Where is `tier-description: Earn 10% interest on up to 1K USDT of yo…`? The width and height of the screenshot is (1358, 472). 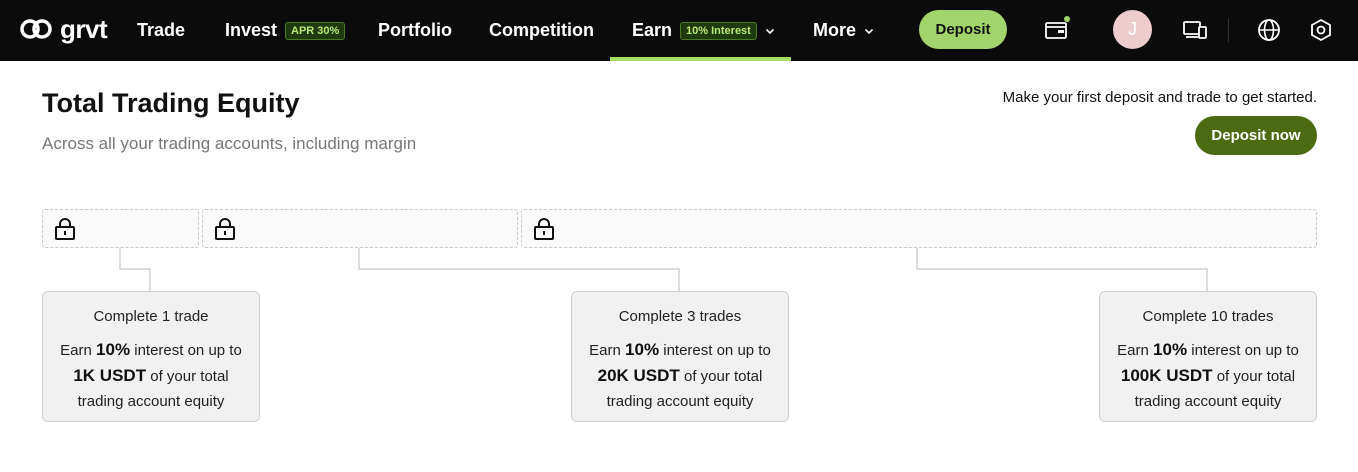 tier-description: Earn 10% interest on up to 1K USDT of yo… is located at coordinates (151, 375).